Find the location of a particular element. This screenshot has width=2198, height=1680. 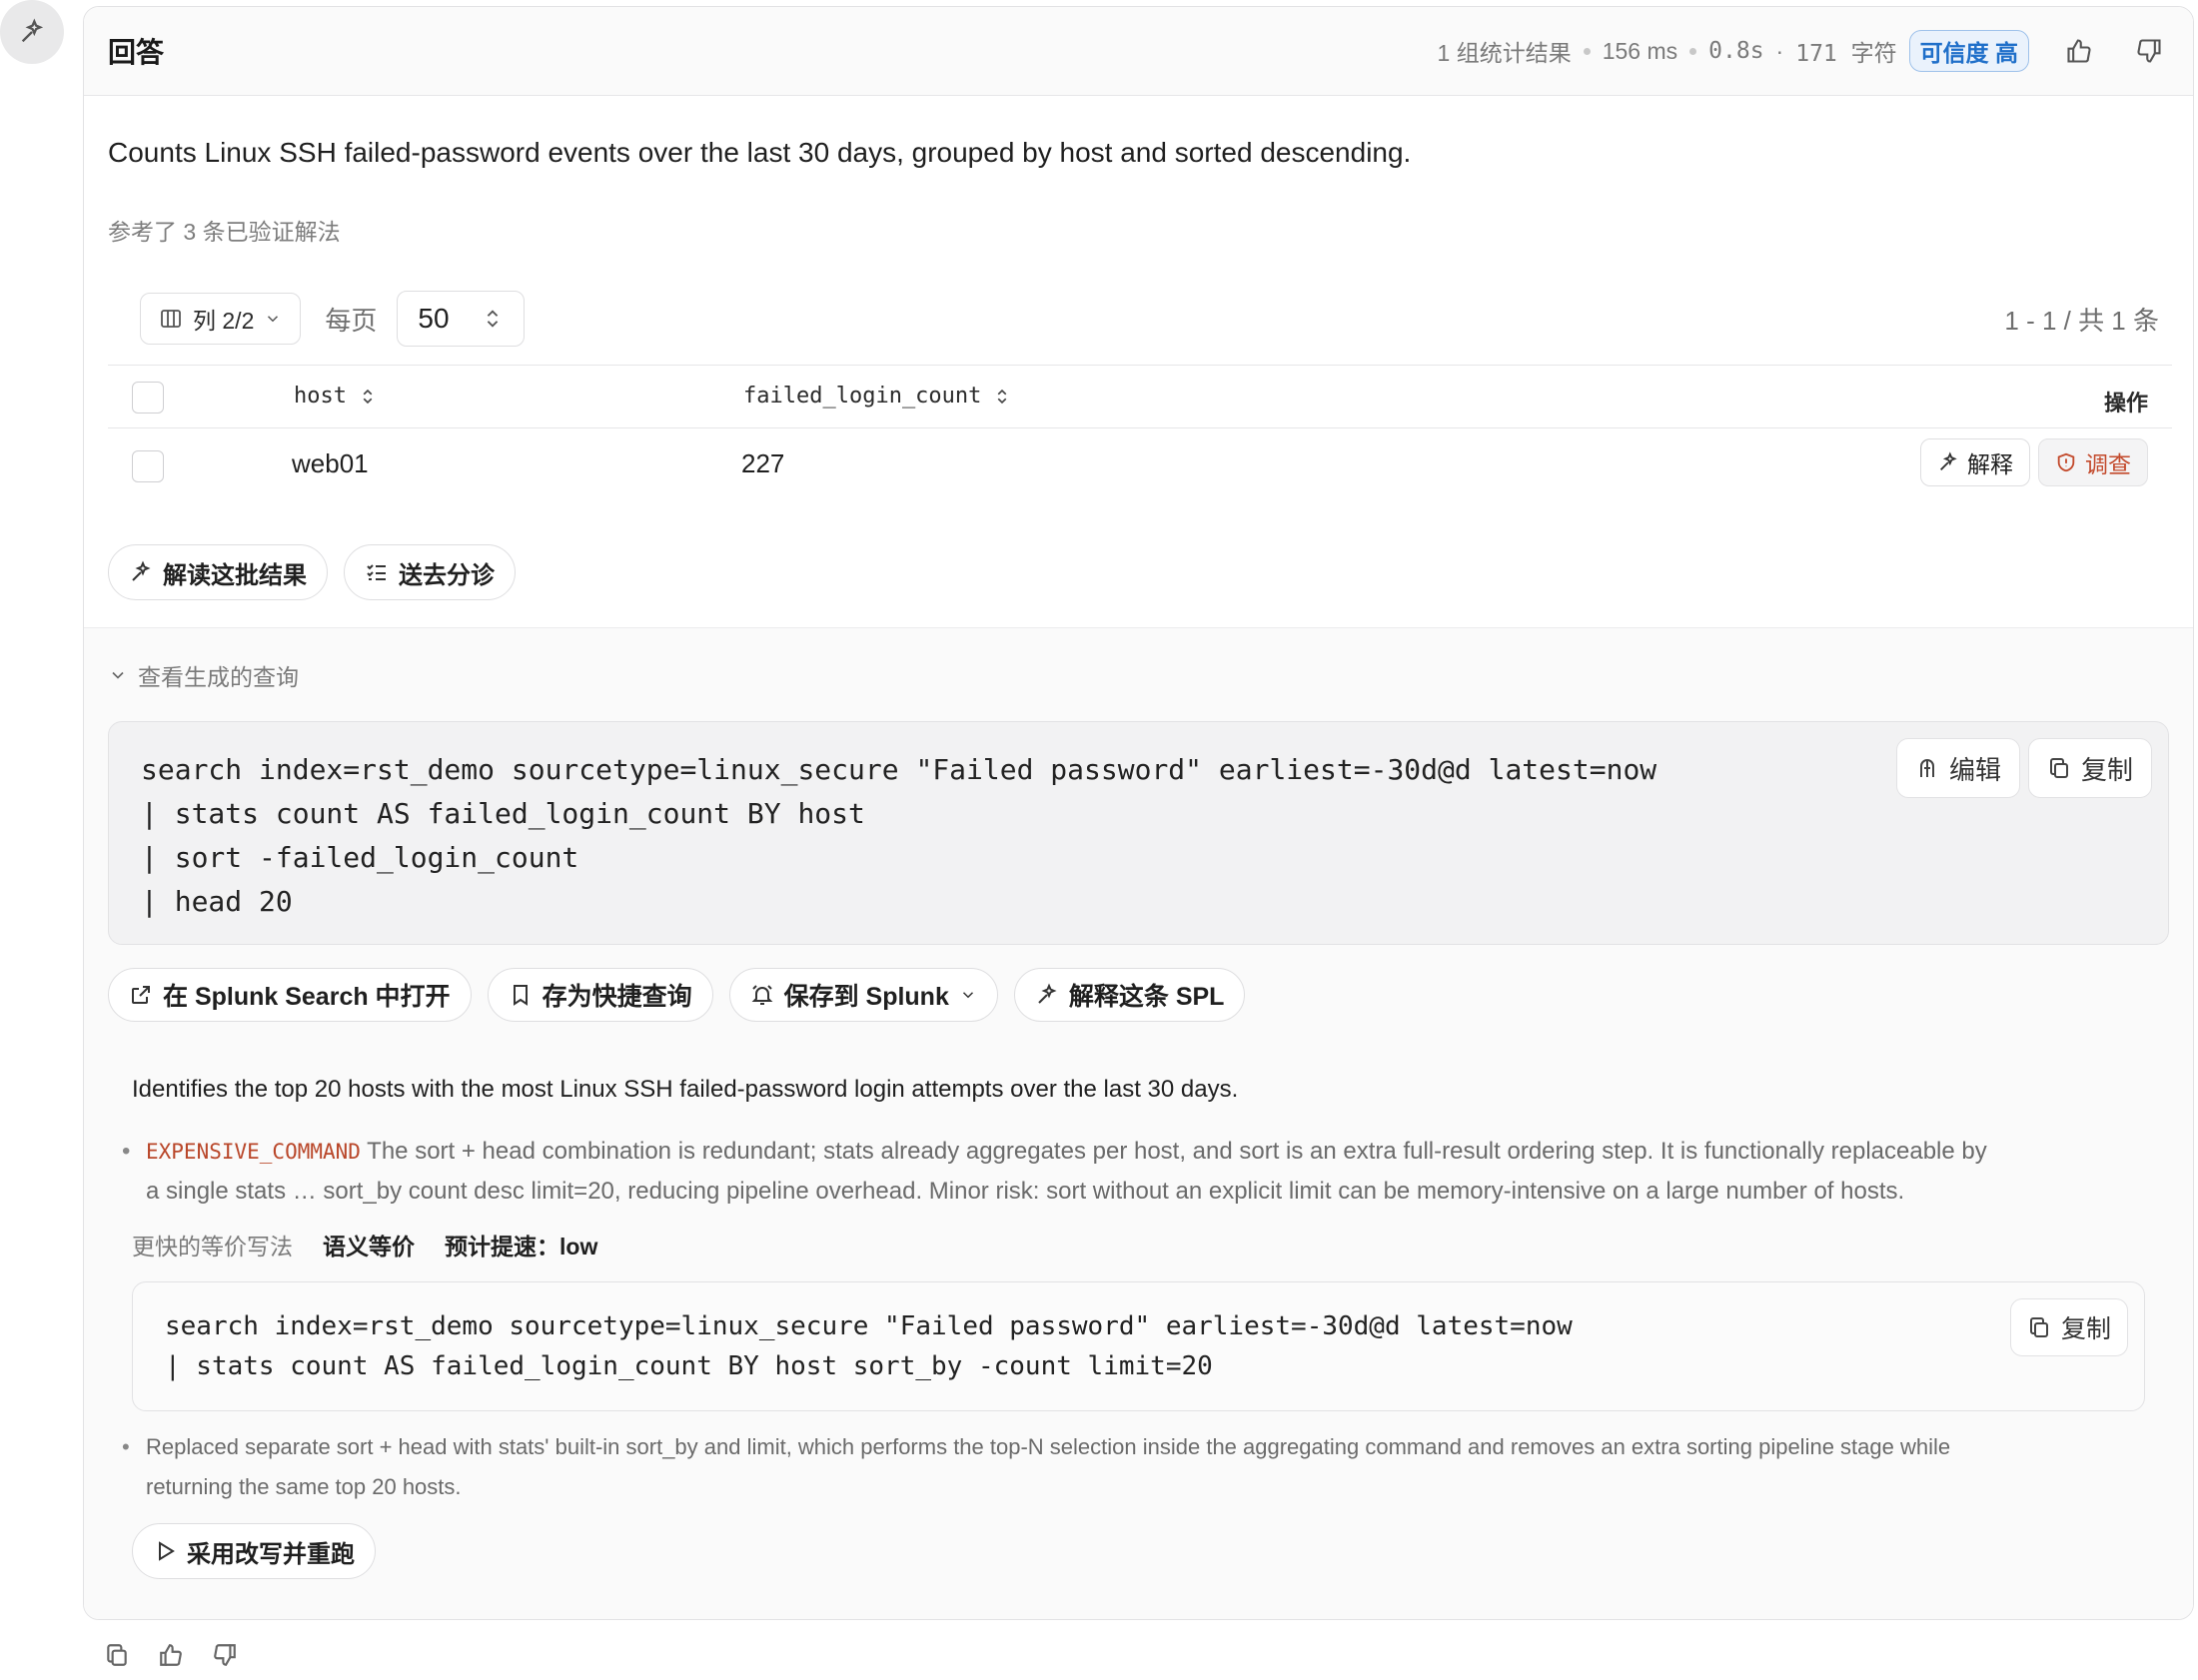

bookmark-icon is located at coordinates (521, 995).